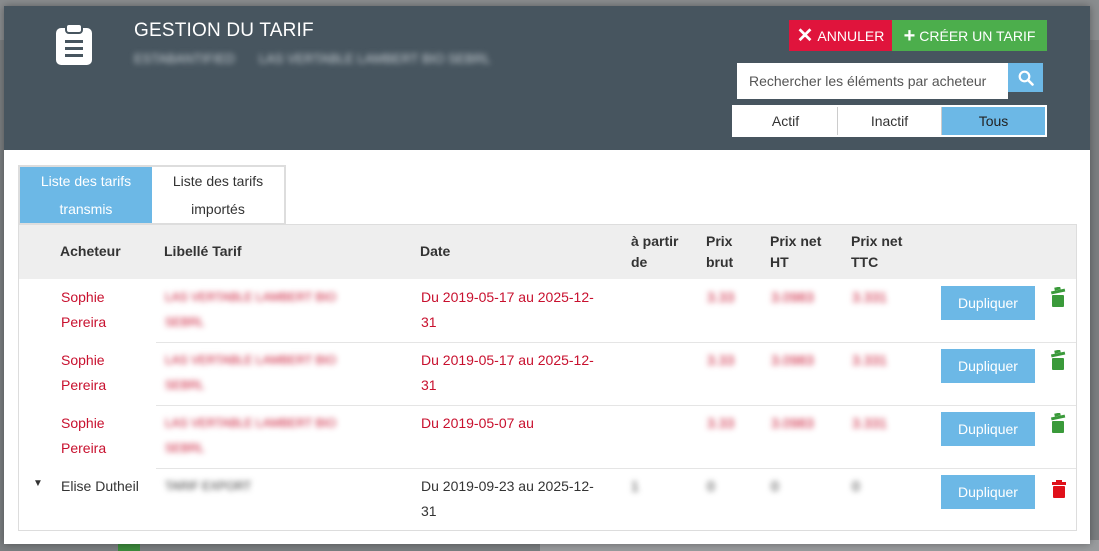  I want to click on col-prix-ttc-line2: TTC, so click(865, 262).